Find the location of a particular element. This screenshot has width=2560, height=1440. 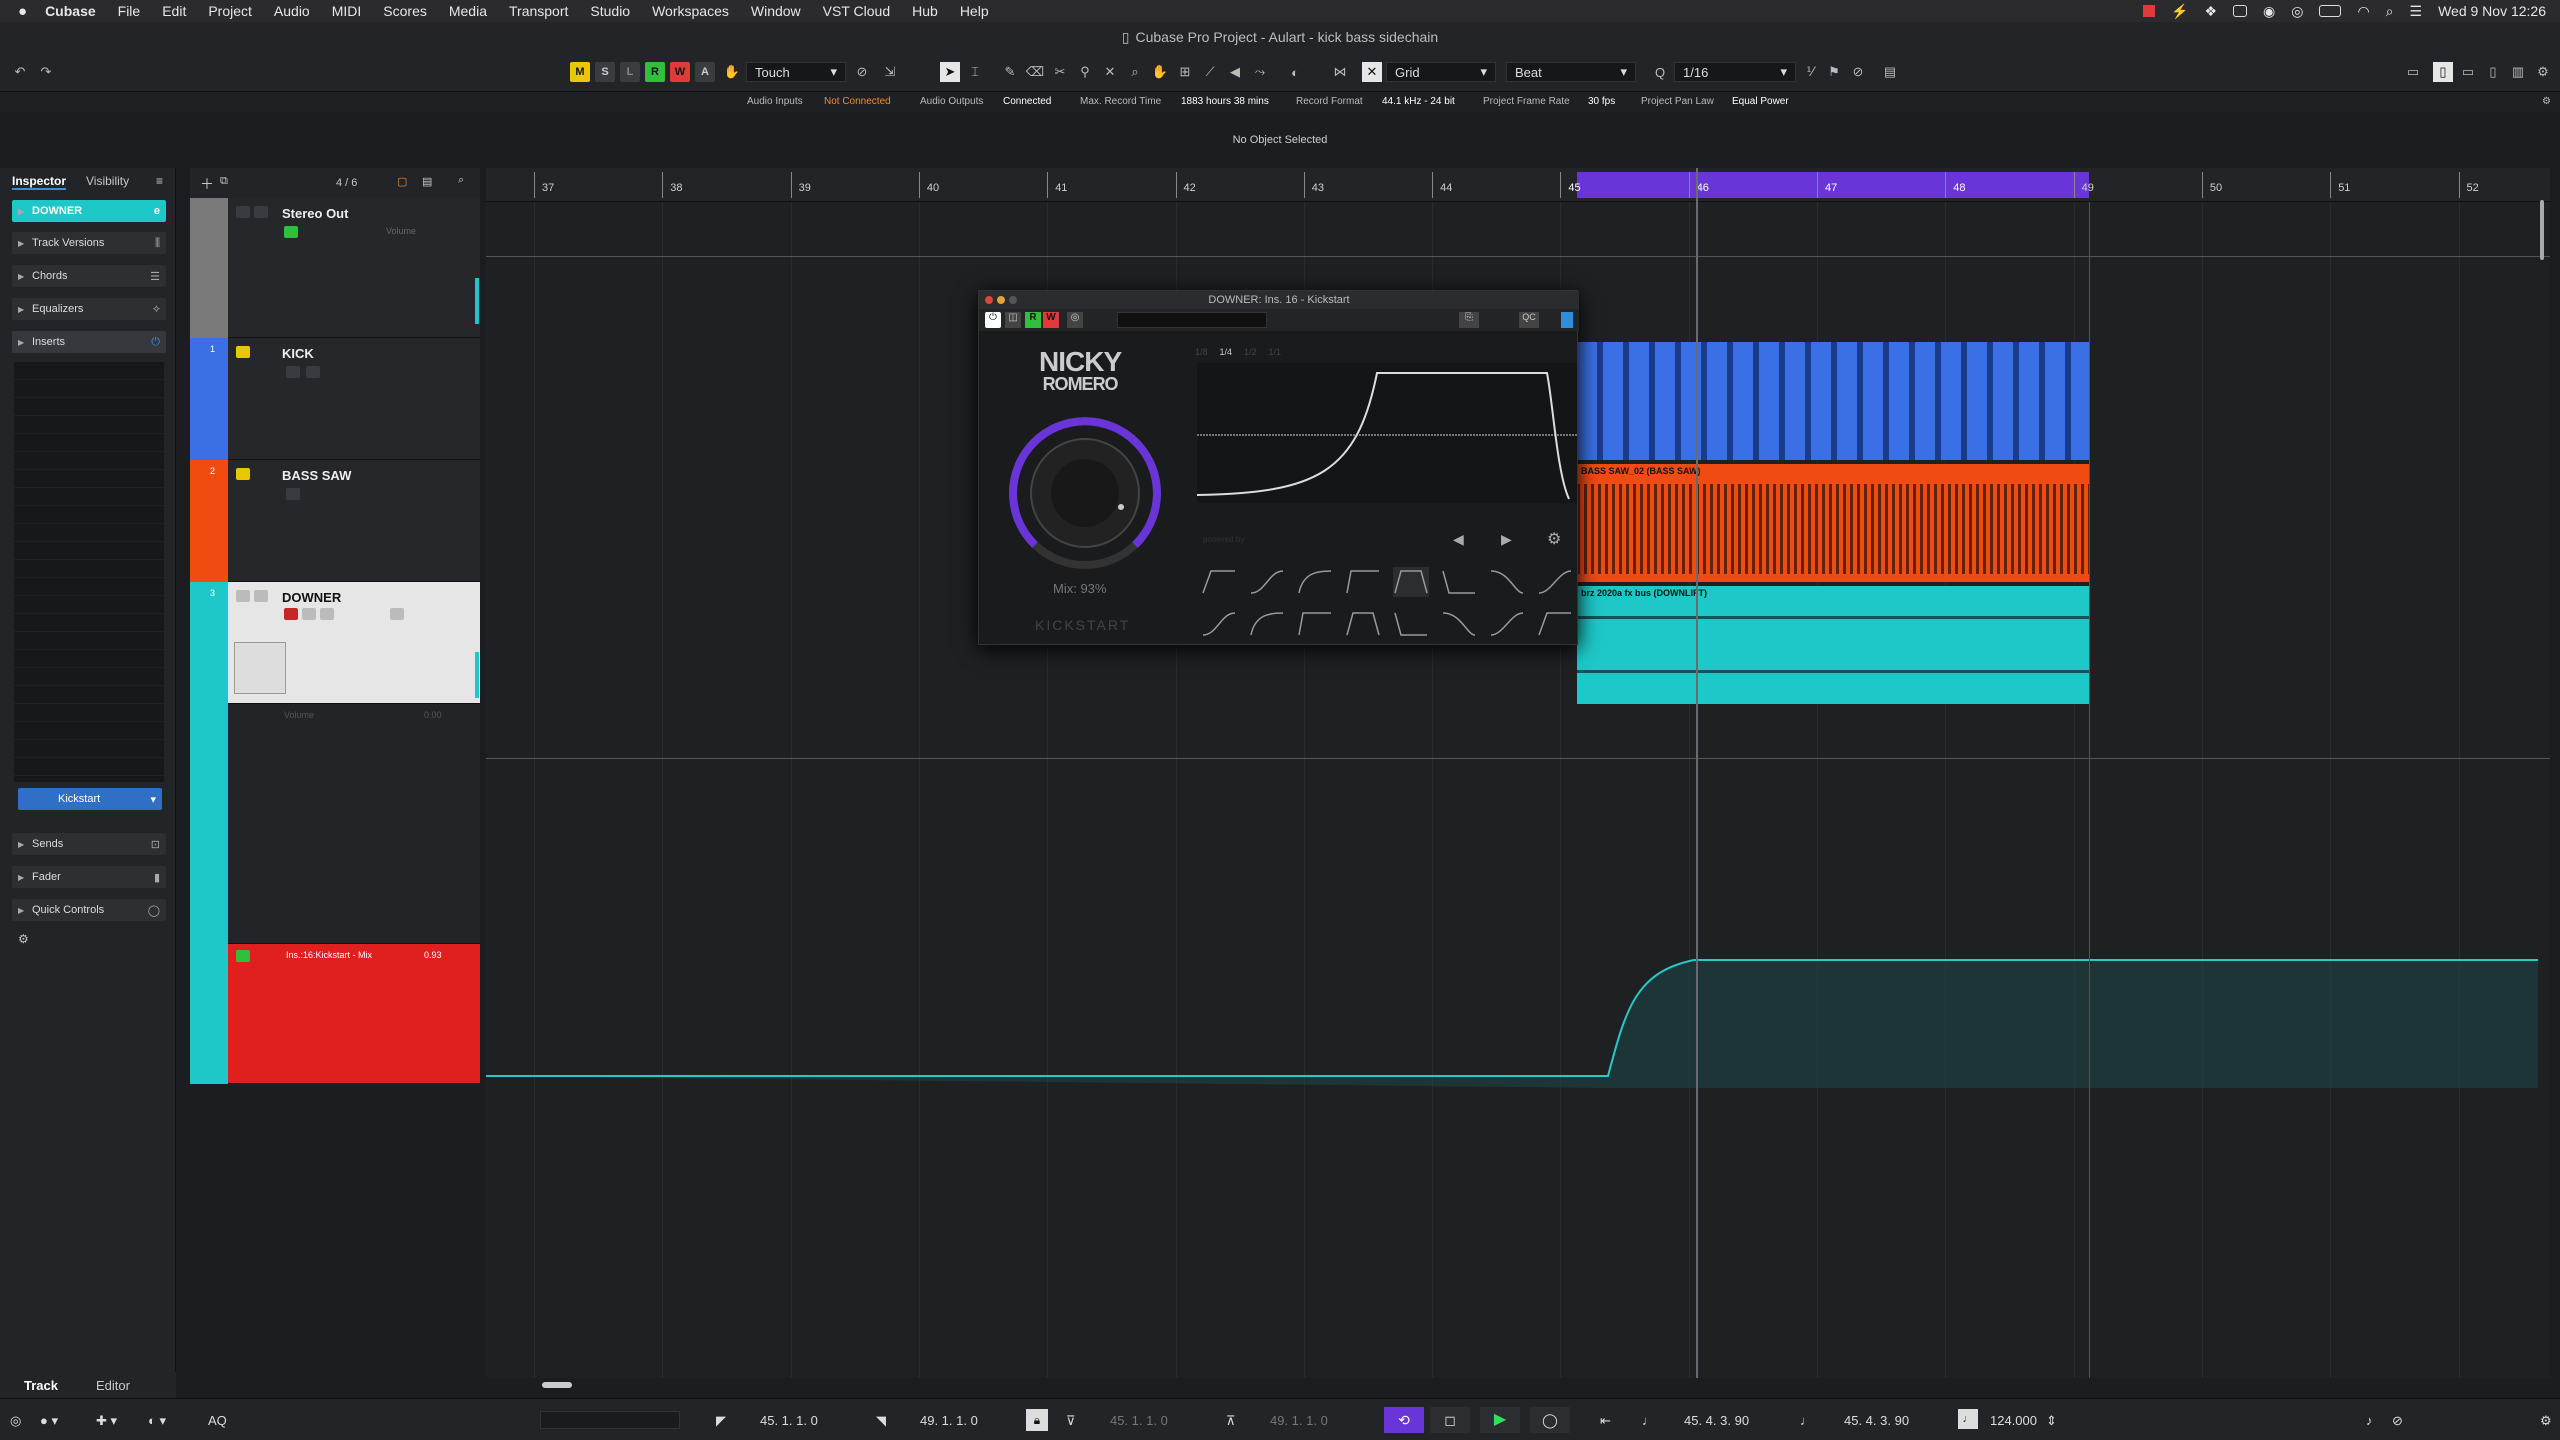

plugin-minimize-button is located at coordinates (1001, 300).